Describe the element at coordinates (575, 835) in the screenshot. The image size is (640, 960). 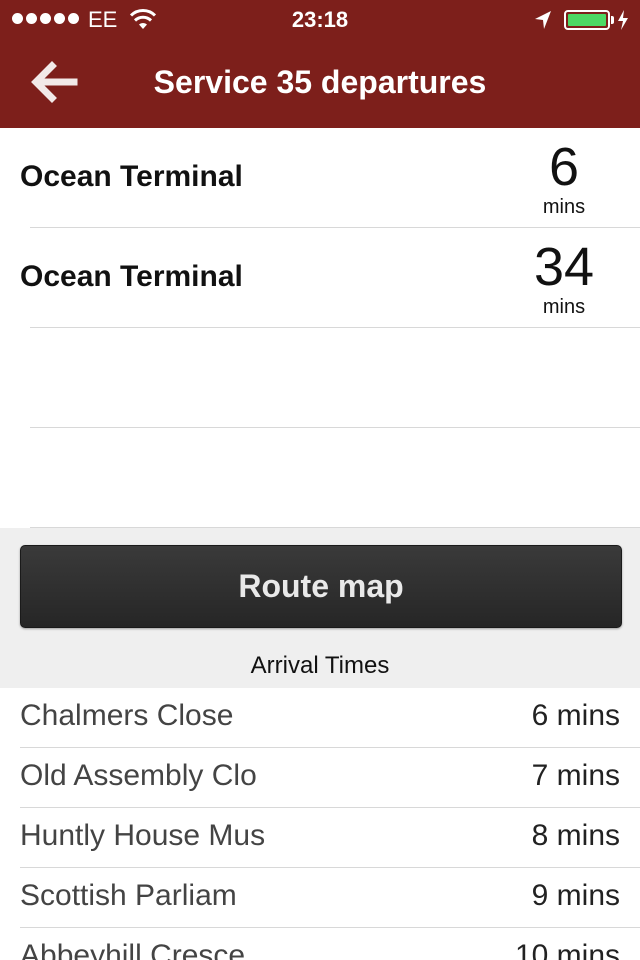
I see `arrival-time: 8 mins` at that location.